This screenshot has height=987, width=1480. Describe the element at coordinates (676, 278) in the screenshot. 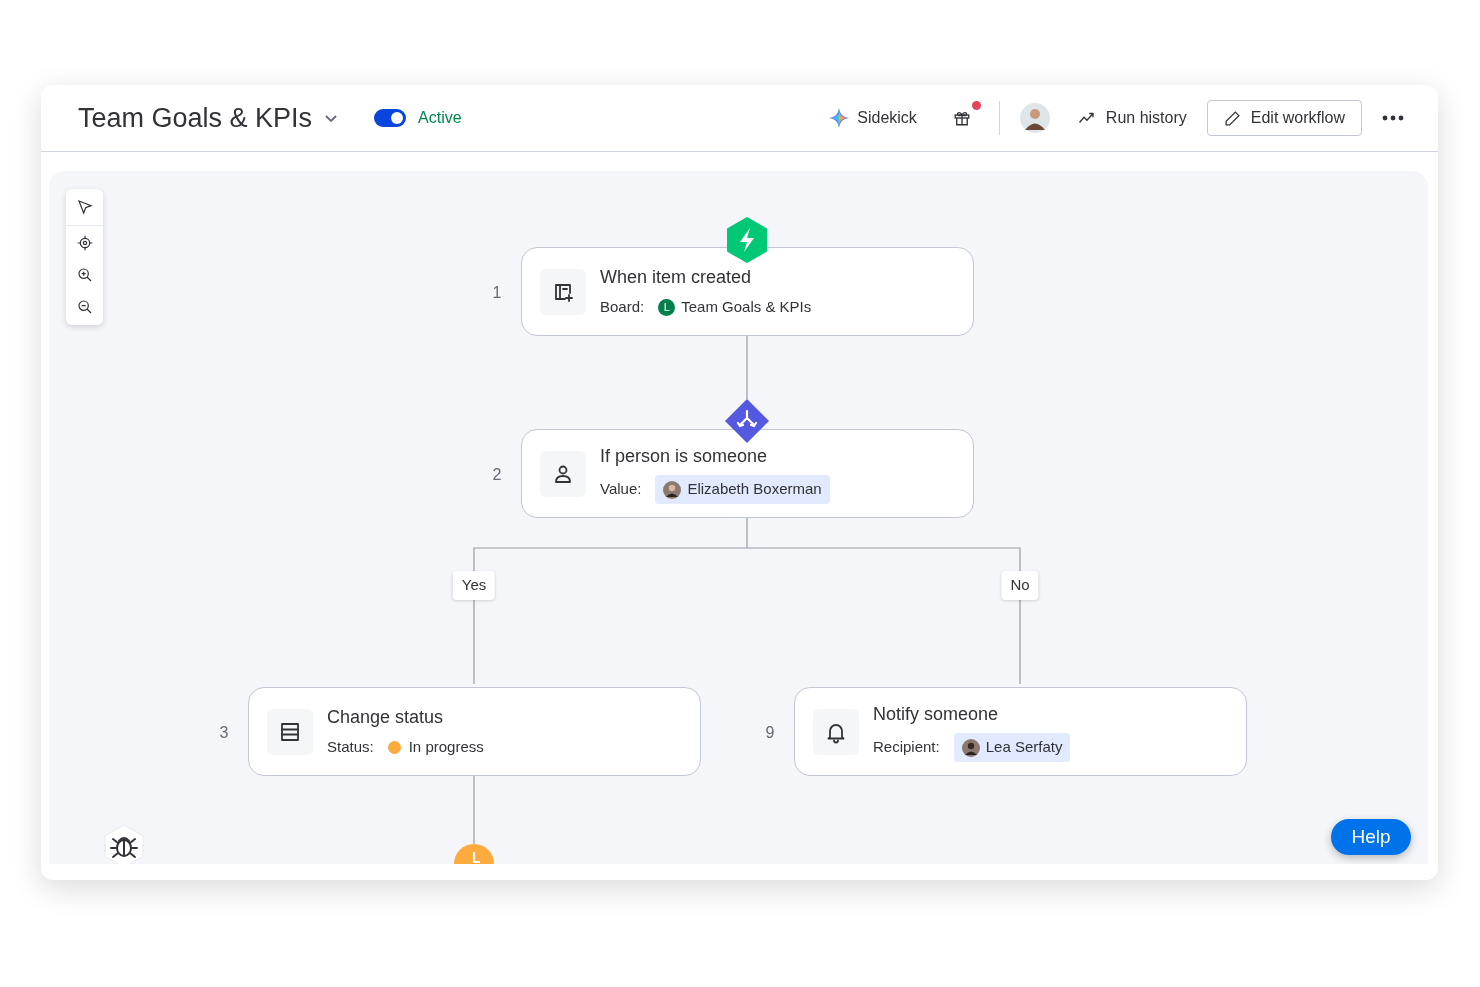

I see `node-title: When item created` at that location.